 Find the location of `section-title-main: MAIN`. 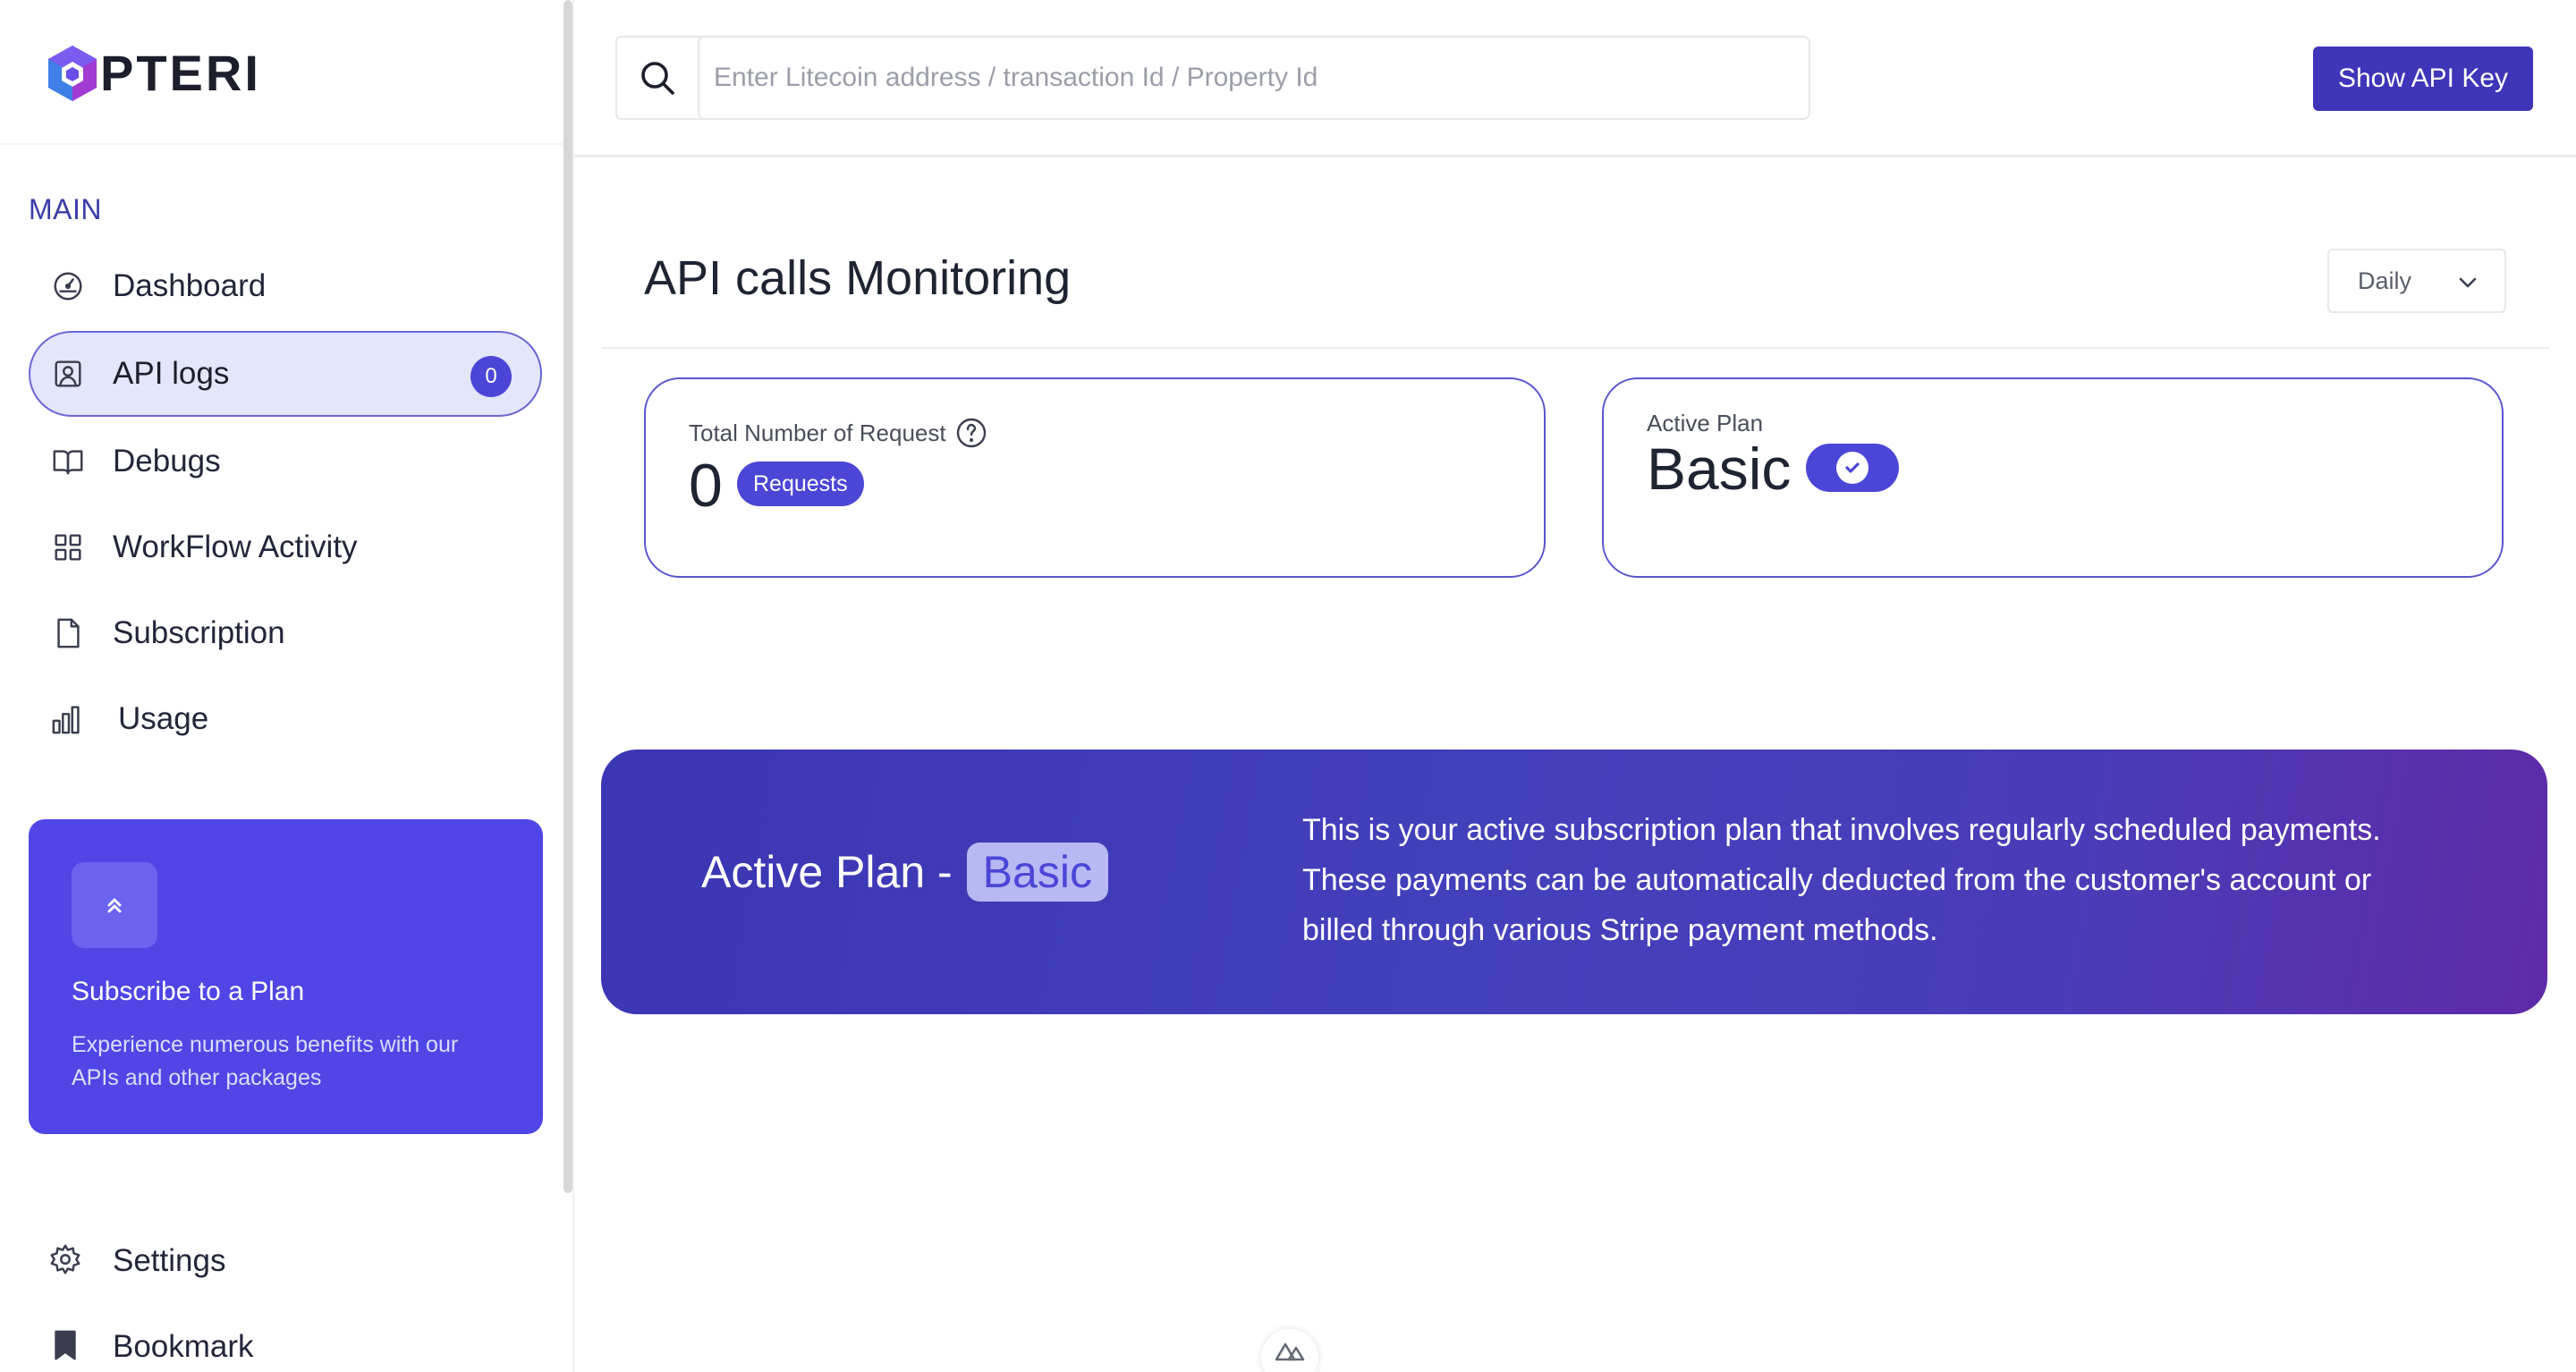

section-title-main: MAIN is located at coordinates (65, 209).